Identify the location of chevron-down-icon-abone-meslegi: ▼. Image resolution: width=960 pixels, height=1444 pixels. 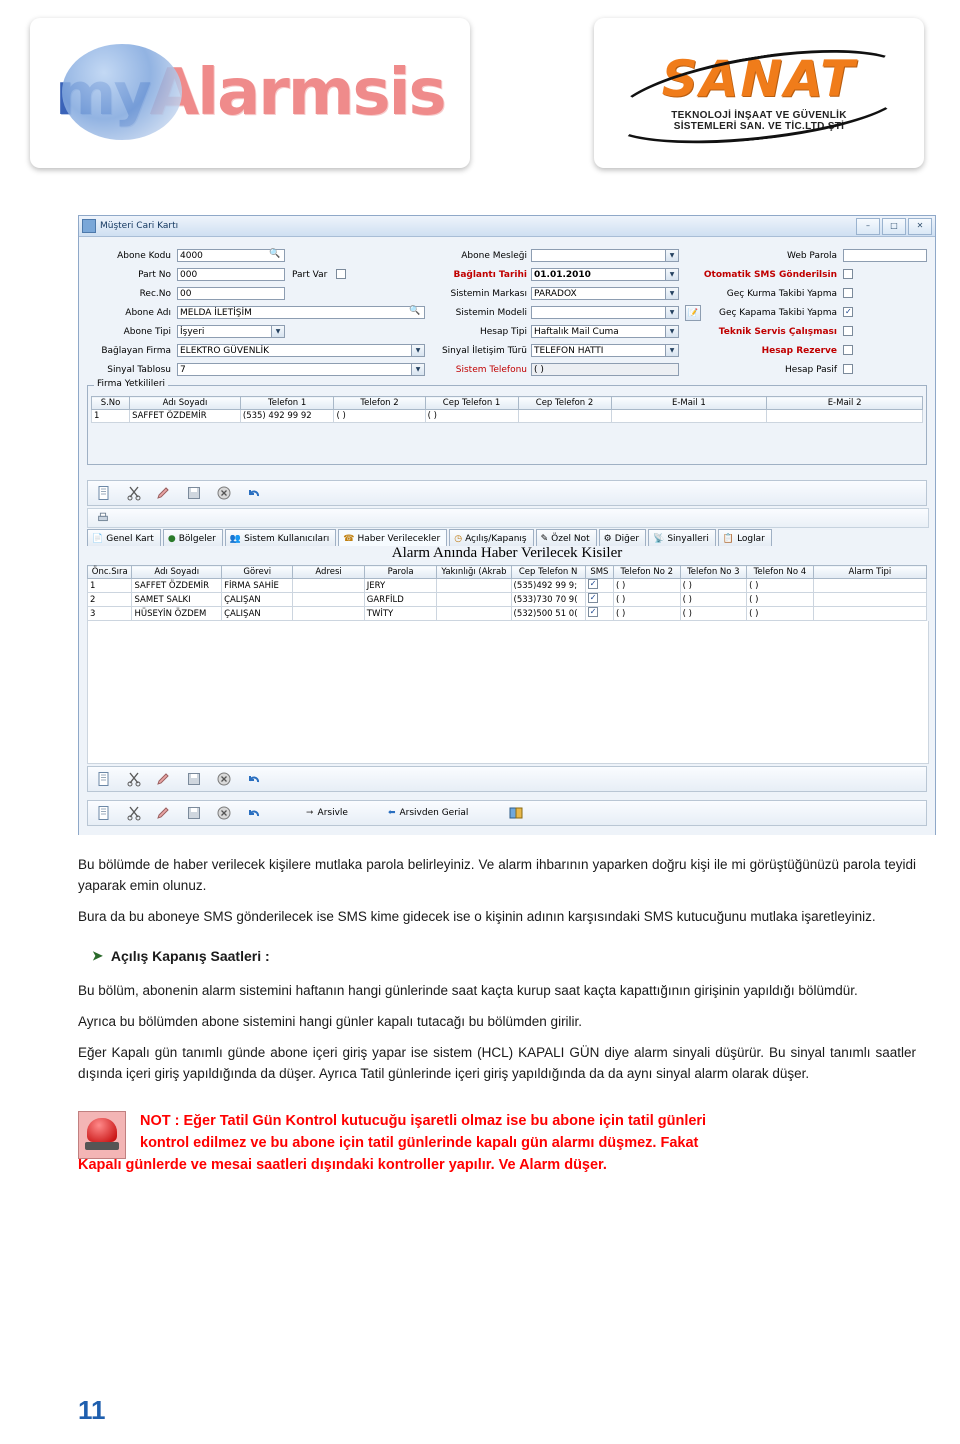
(671, 255).